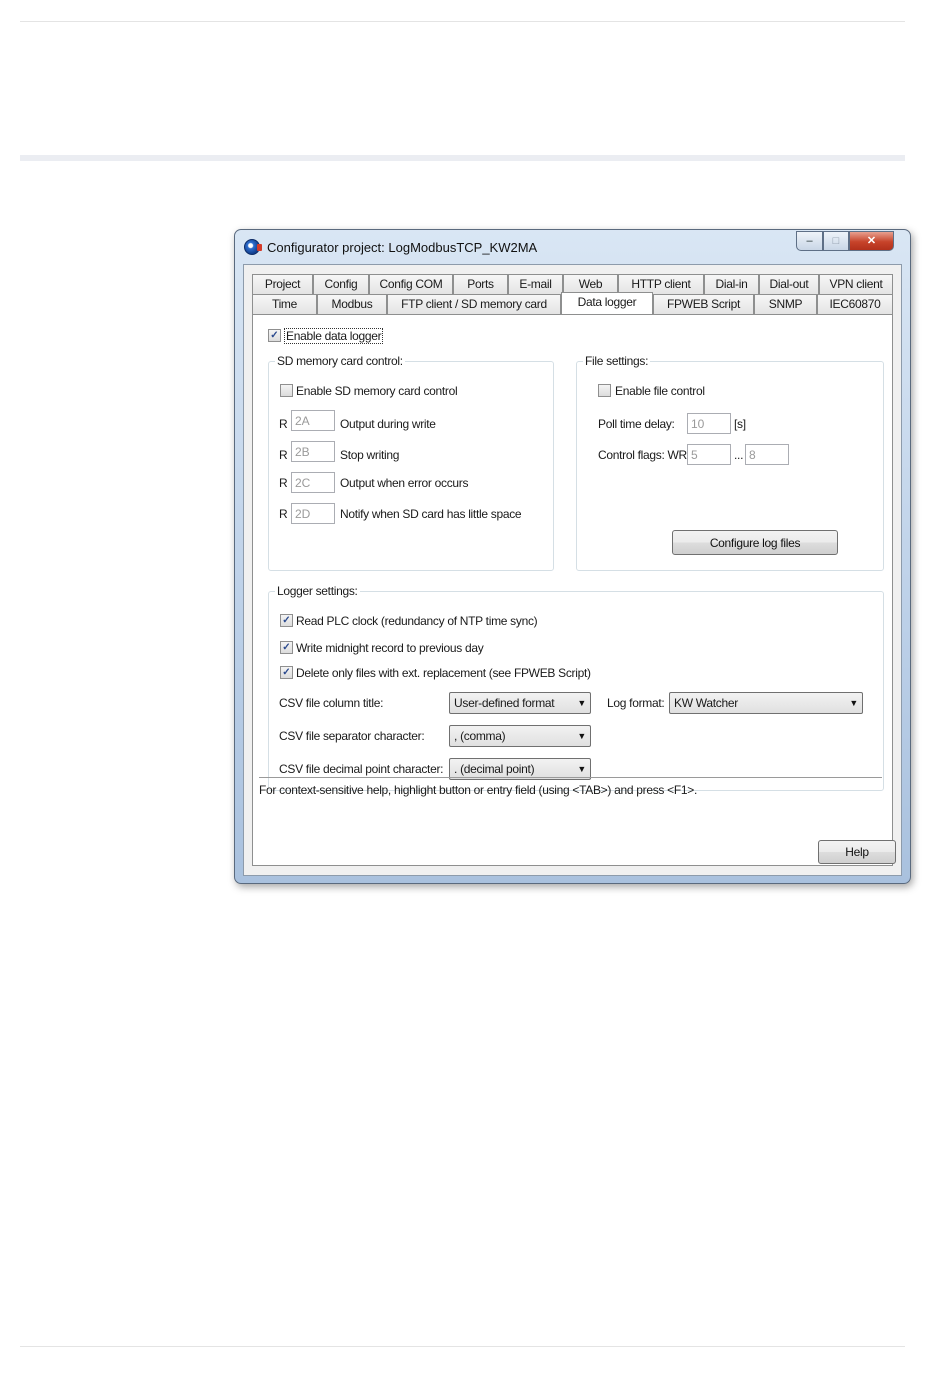 The width and height of the screenshot is (950, 1386). What do you see at coordinates (570, 777) in the screenshot?
I see `help-divider` at bounding box center [570, 777].